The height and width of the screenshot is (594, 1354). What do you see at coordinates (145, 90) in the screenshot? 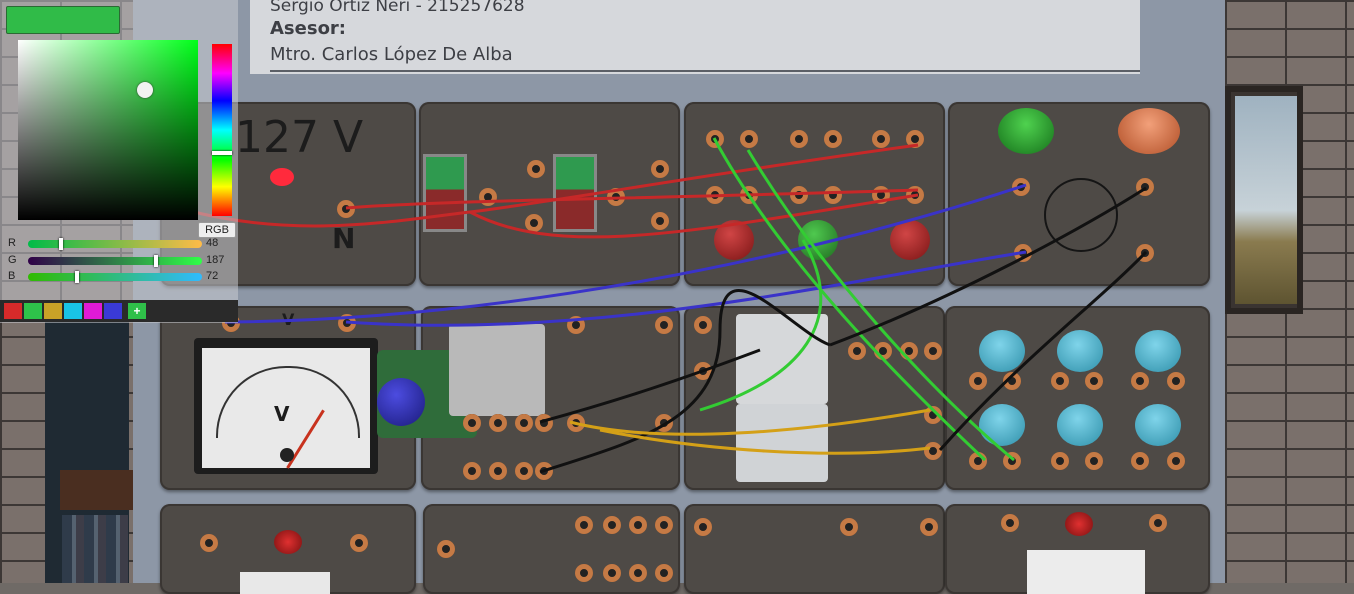
I see `saturation-value-handle` at bounding box center [145, 90].